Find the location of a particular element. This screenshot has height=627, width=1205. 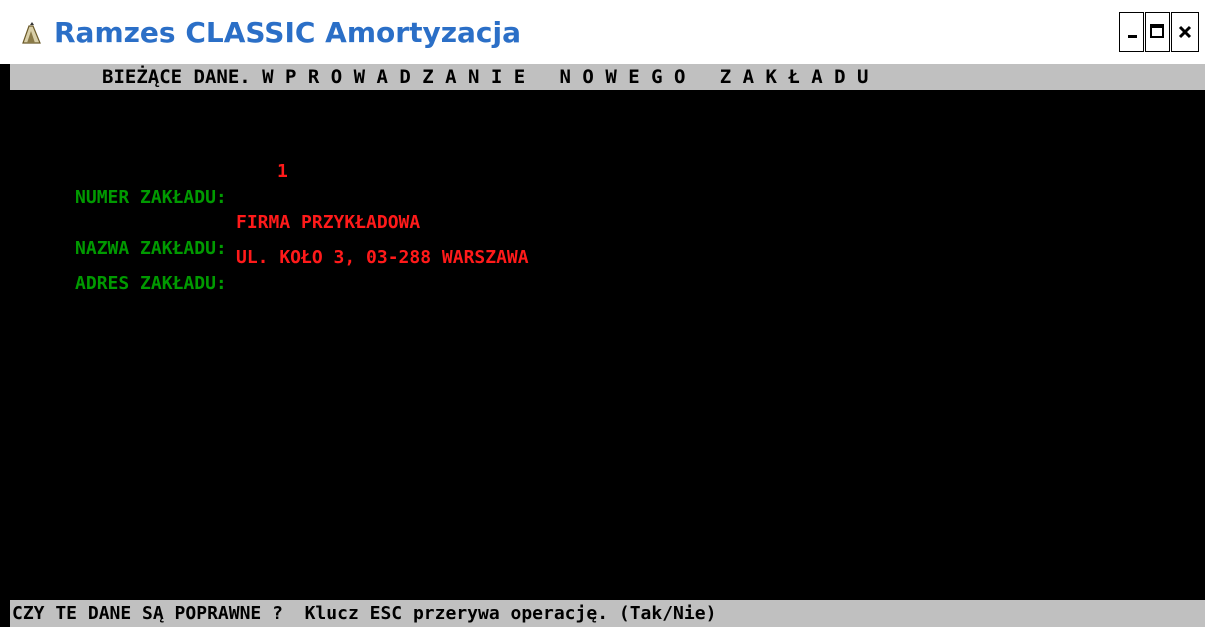

minimize-button is located at coordinates (1131, 32).